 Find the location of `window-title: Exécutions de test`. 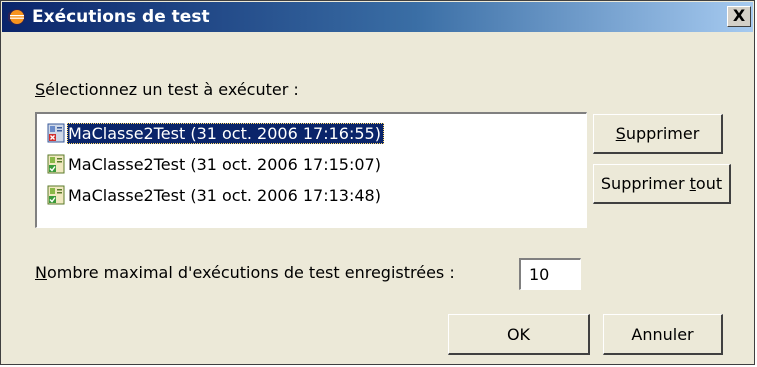

window-title: Exécutions de test is located at coordinates (121, 17).